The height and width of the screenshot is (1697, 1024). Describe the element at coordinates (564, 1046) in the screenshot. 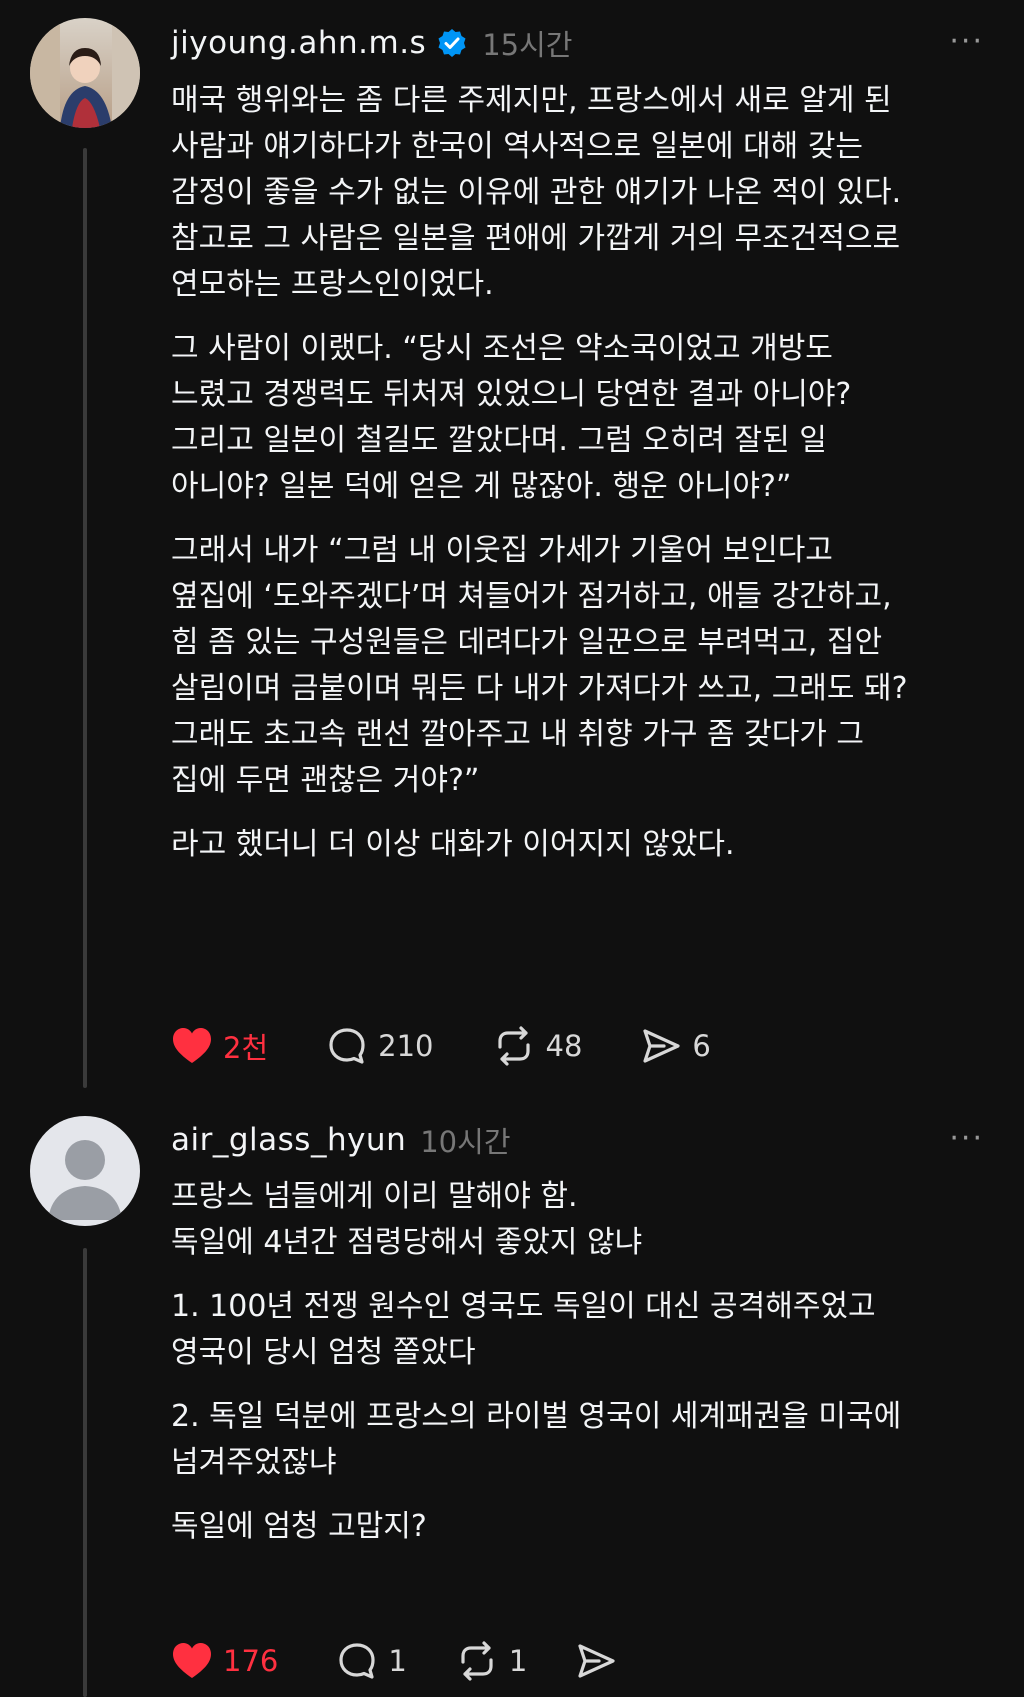

I see `repost-count: 48` at that location.